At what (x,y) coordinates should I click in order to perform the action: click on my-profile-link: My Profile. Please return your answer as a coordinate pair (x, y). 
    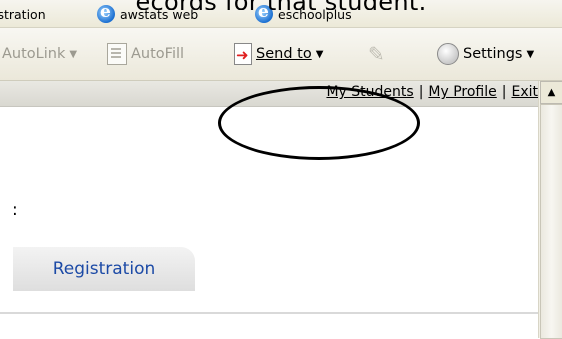
    Looking at the image, I should click on (462, 92).